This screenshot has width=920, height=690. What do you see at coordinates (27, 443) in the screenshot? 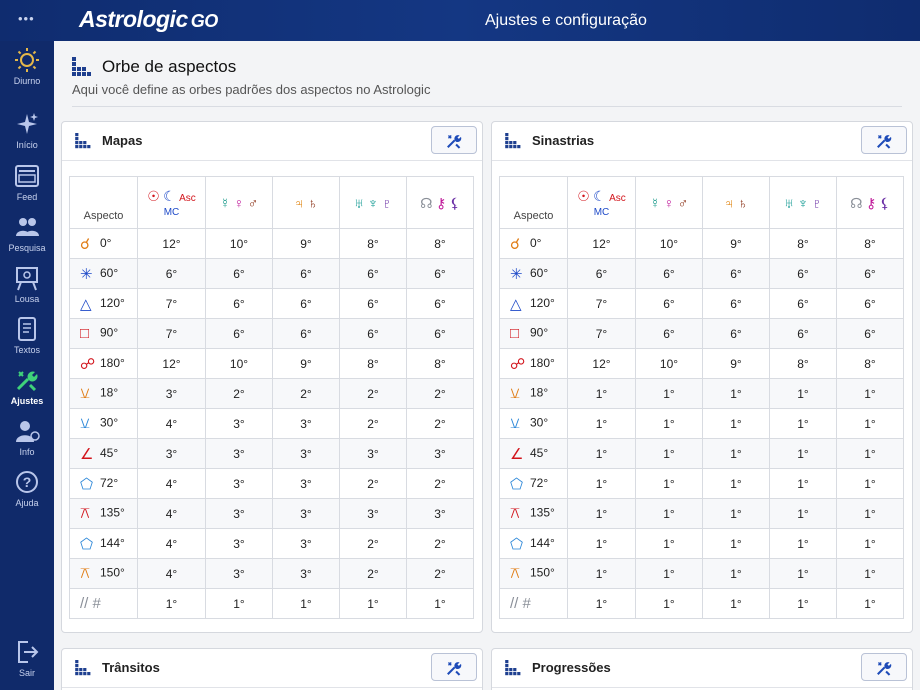
I see `nav-info: Info` at bounding box center [27, 443].